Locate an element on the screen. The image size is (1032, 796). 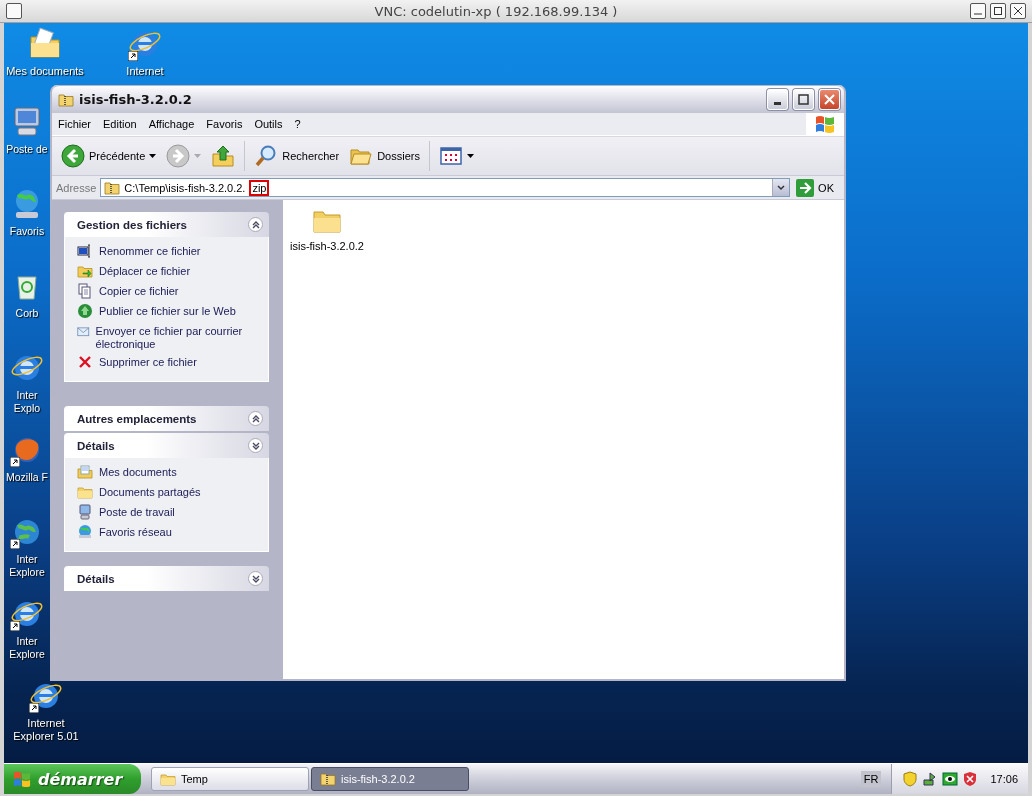
desktop-icon-label: Favoris is located at coordinates (27, 231).